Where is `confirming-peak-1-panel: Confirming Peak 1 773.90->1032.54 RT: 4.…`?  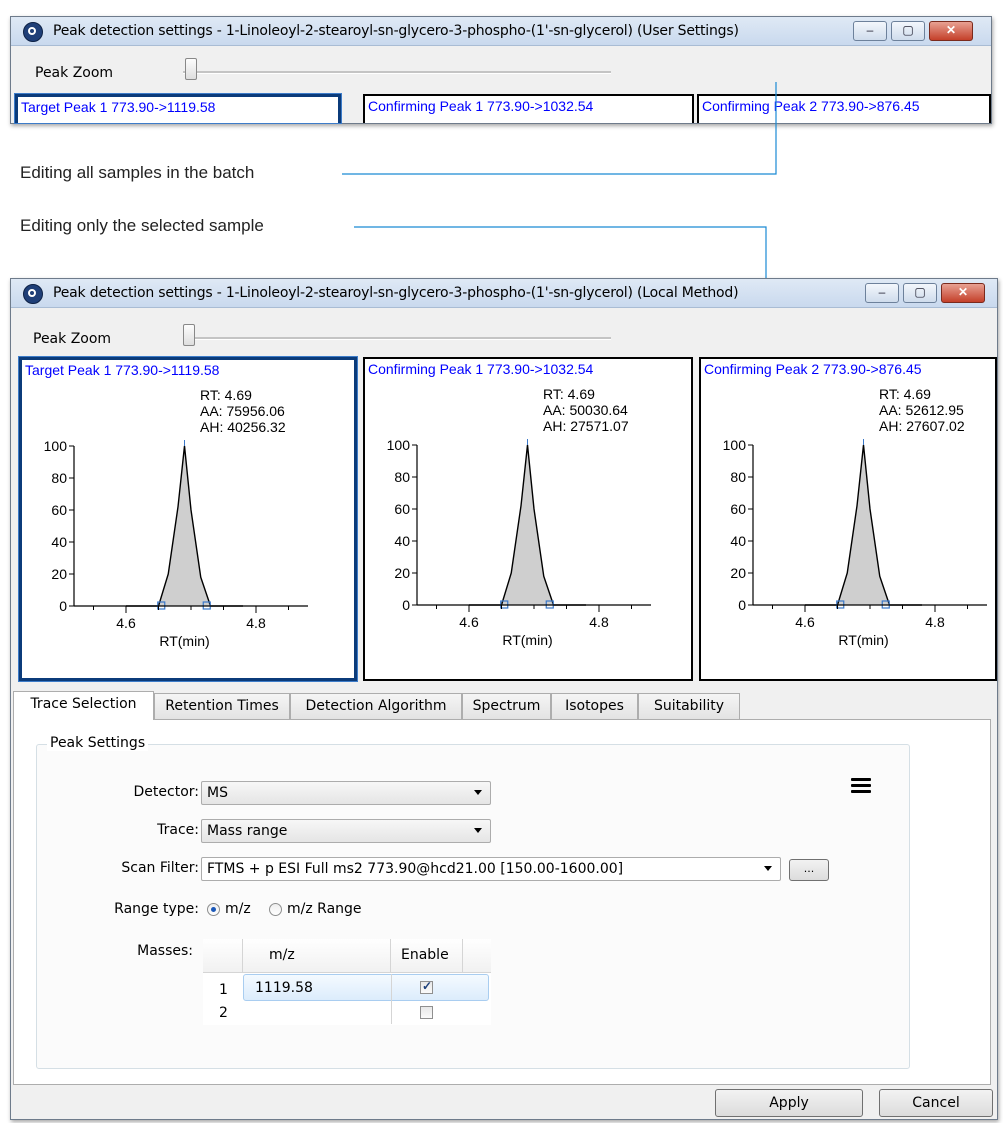 confirming-peak-1-panel: Confirming Peak 1 773.90->1032.54 RT: 4.… is located at coordinates (528, 519).